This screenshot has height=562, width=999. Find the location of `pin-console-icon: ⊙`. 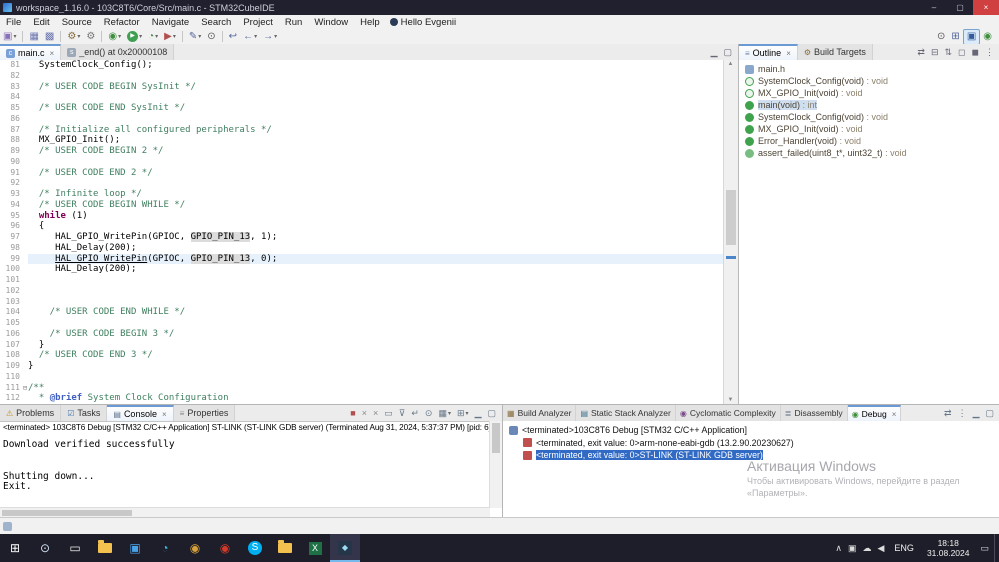

pin-console-icon: ⊙ is located at coordinates (429, 413).